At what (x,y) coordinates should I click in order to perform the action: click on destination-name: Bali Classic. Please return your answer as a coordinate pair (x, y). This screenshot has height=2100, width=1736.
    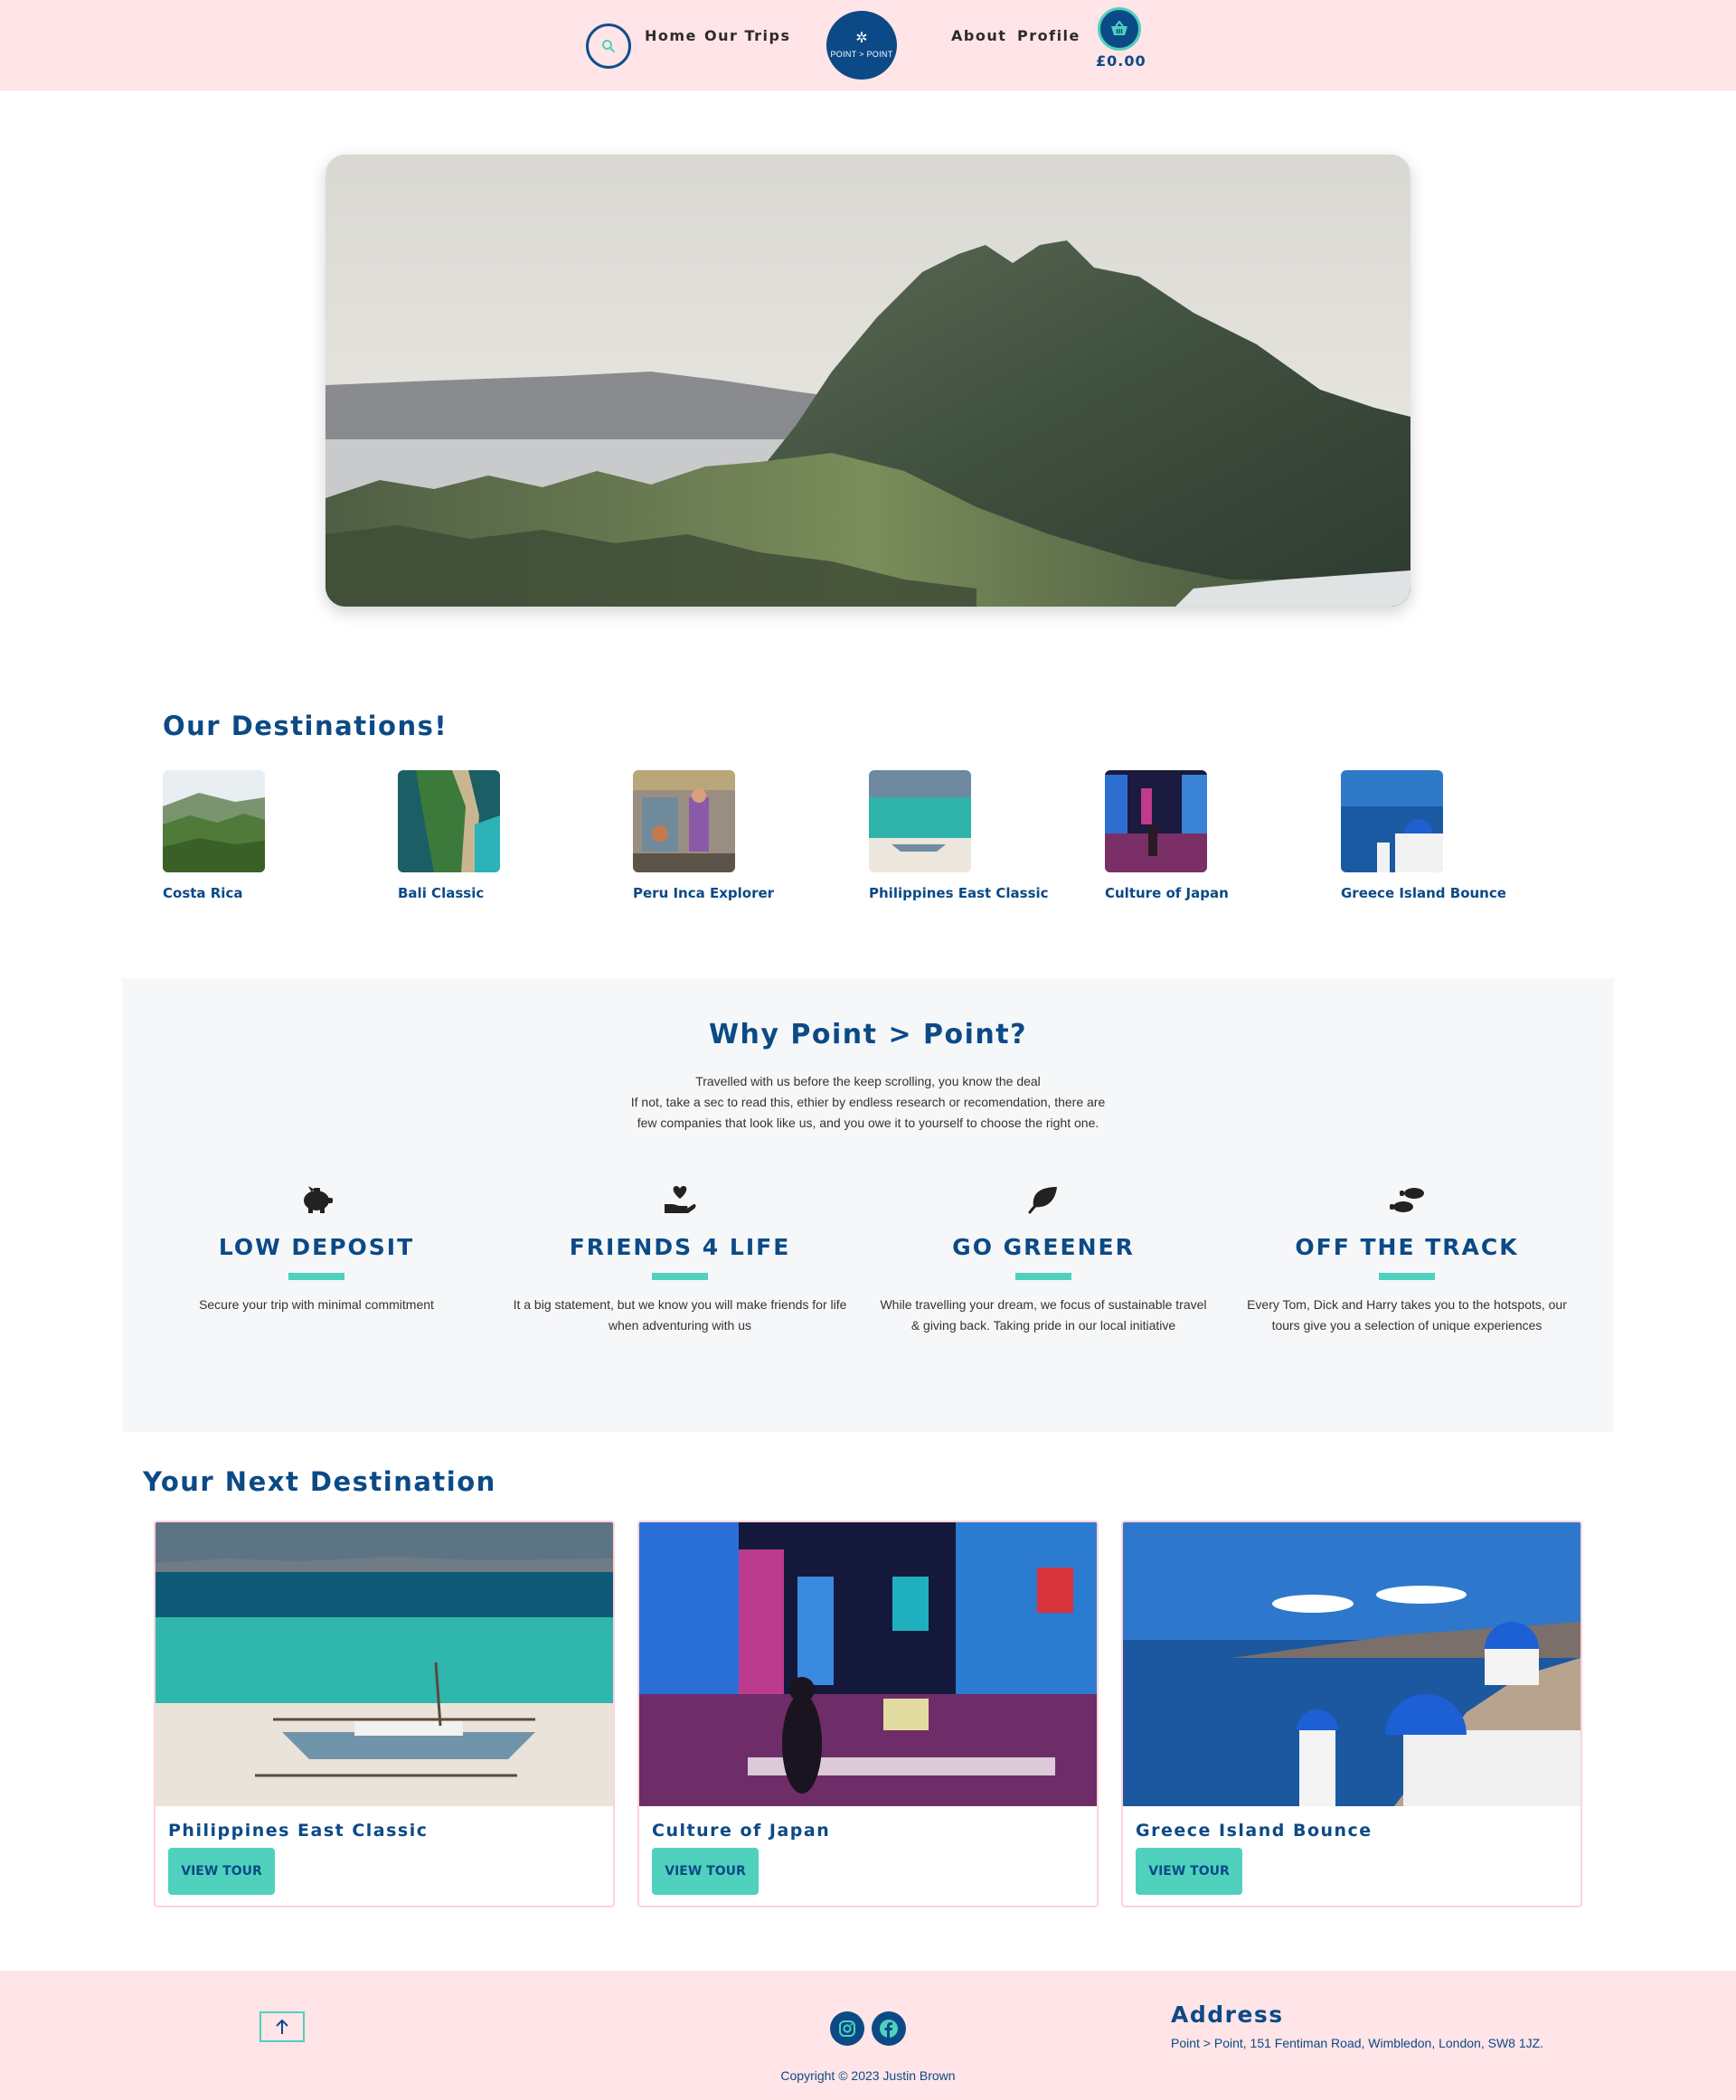
    Looking at the image, I should click on (442, 893).